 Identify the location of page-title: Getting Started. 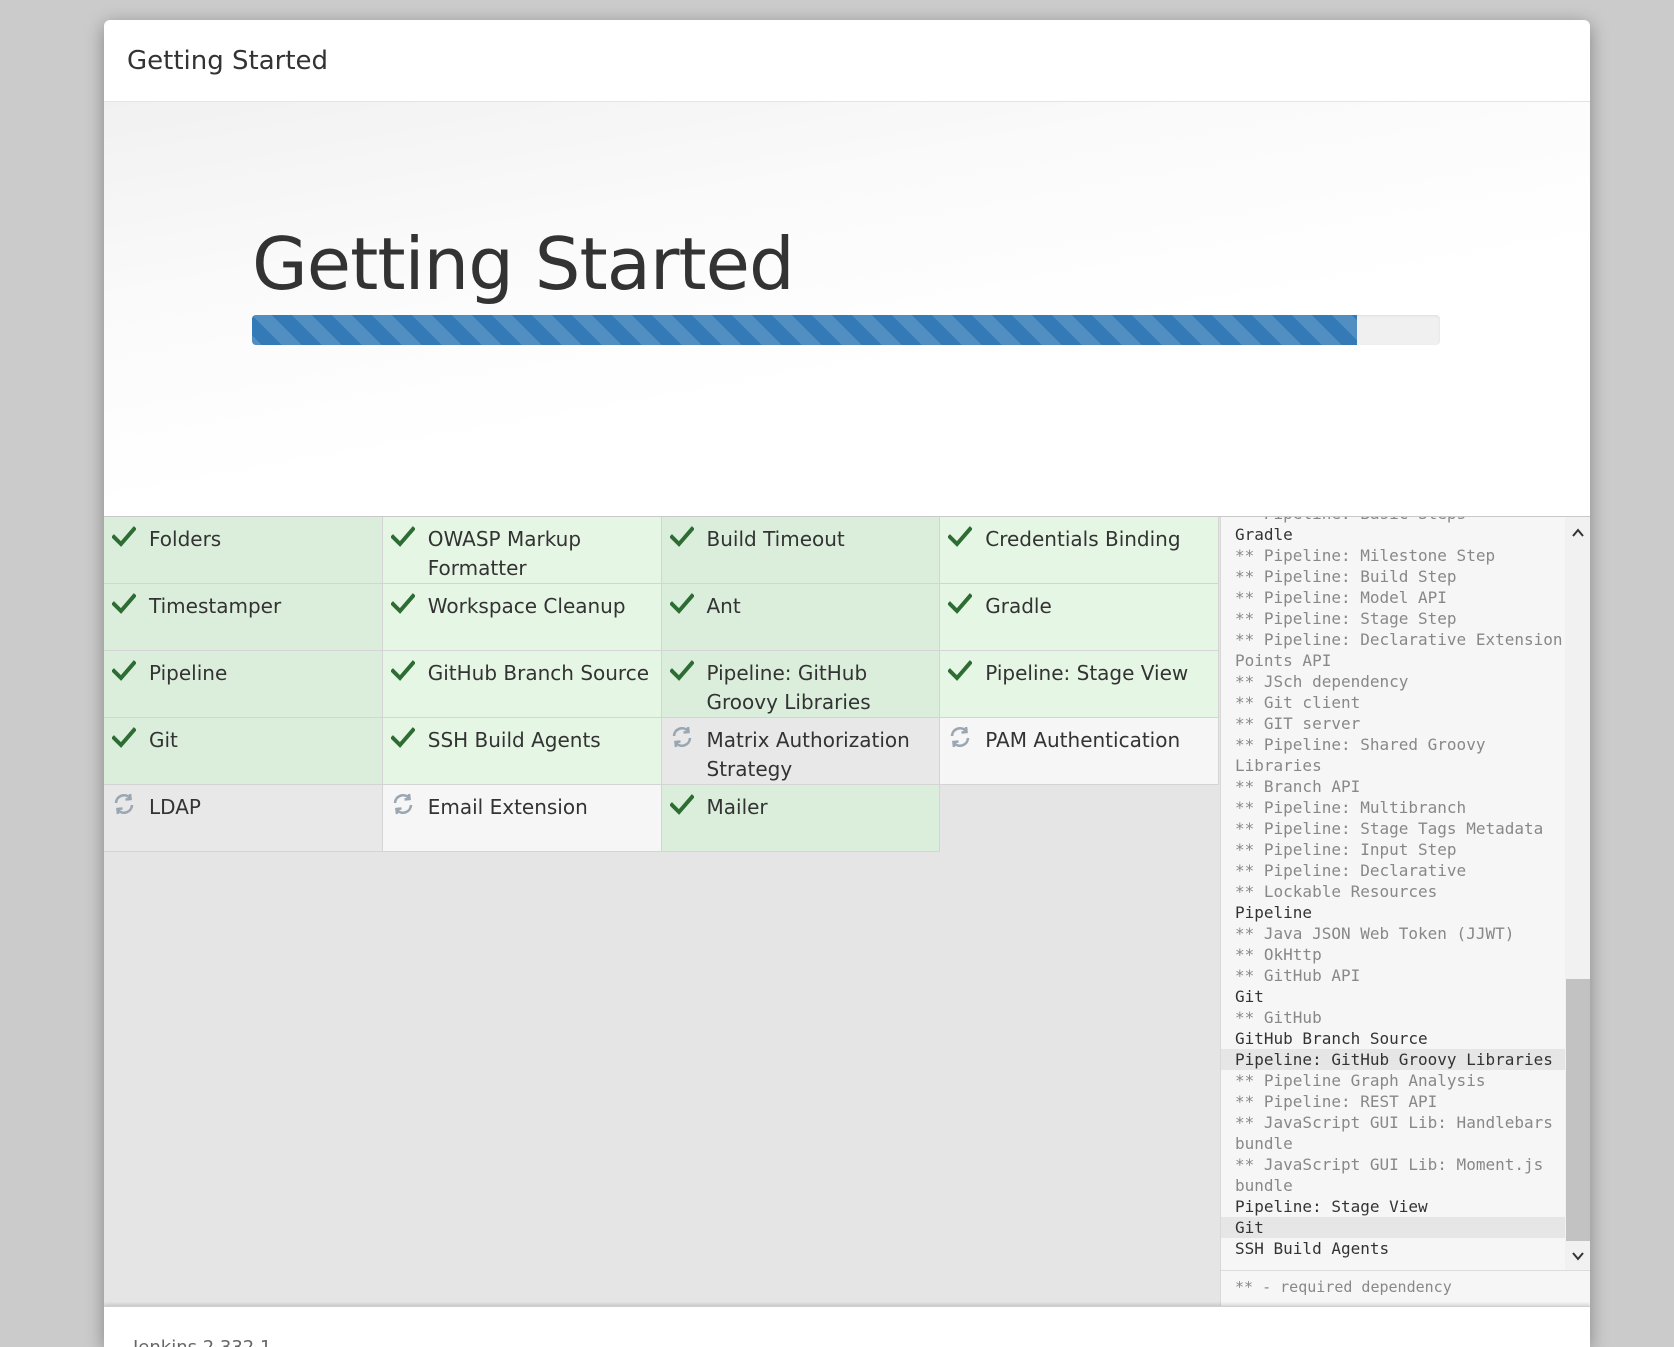
(523, 264).